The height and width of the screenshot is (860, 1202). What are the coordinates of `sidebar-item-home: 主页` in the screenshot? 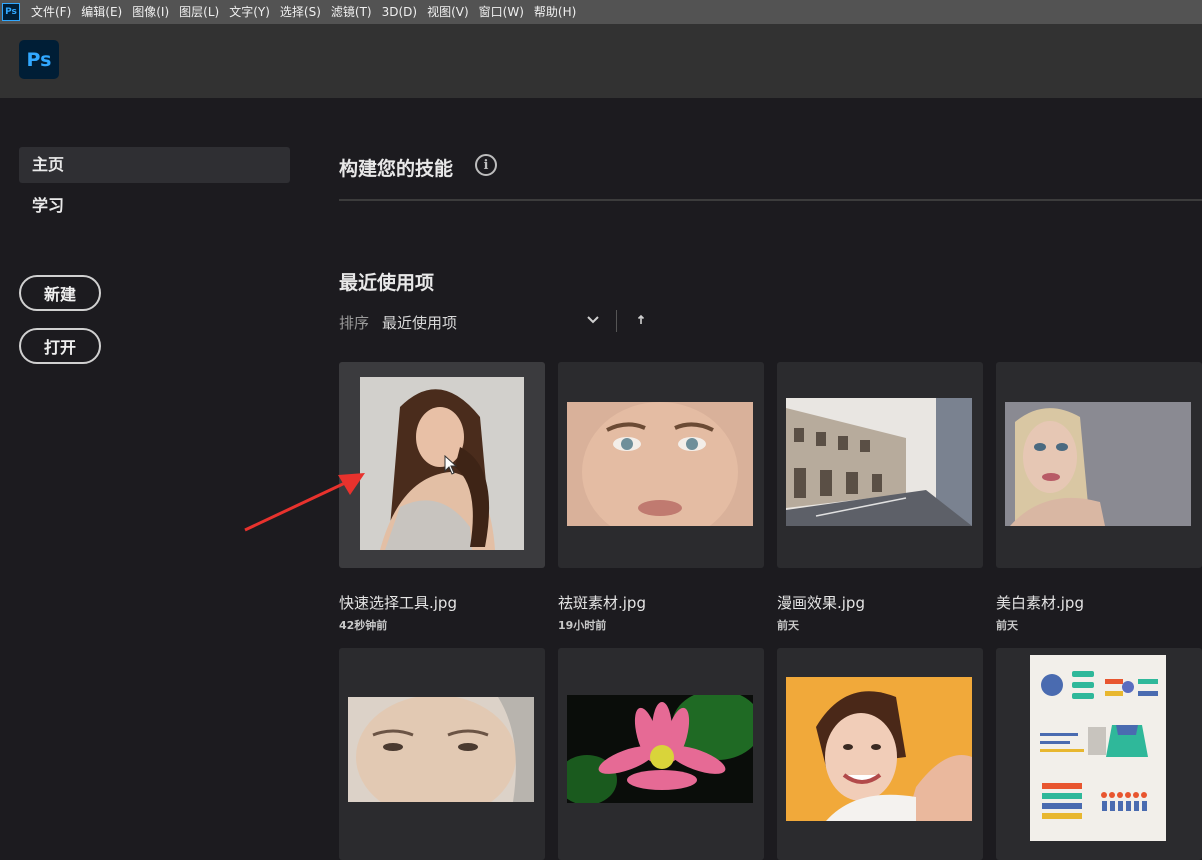 It's located at (154, 165).